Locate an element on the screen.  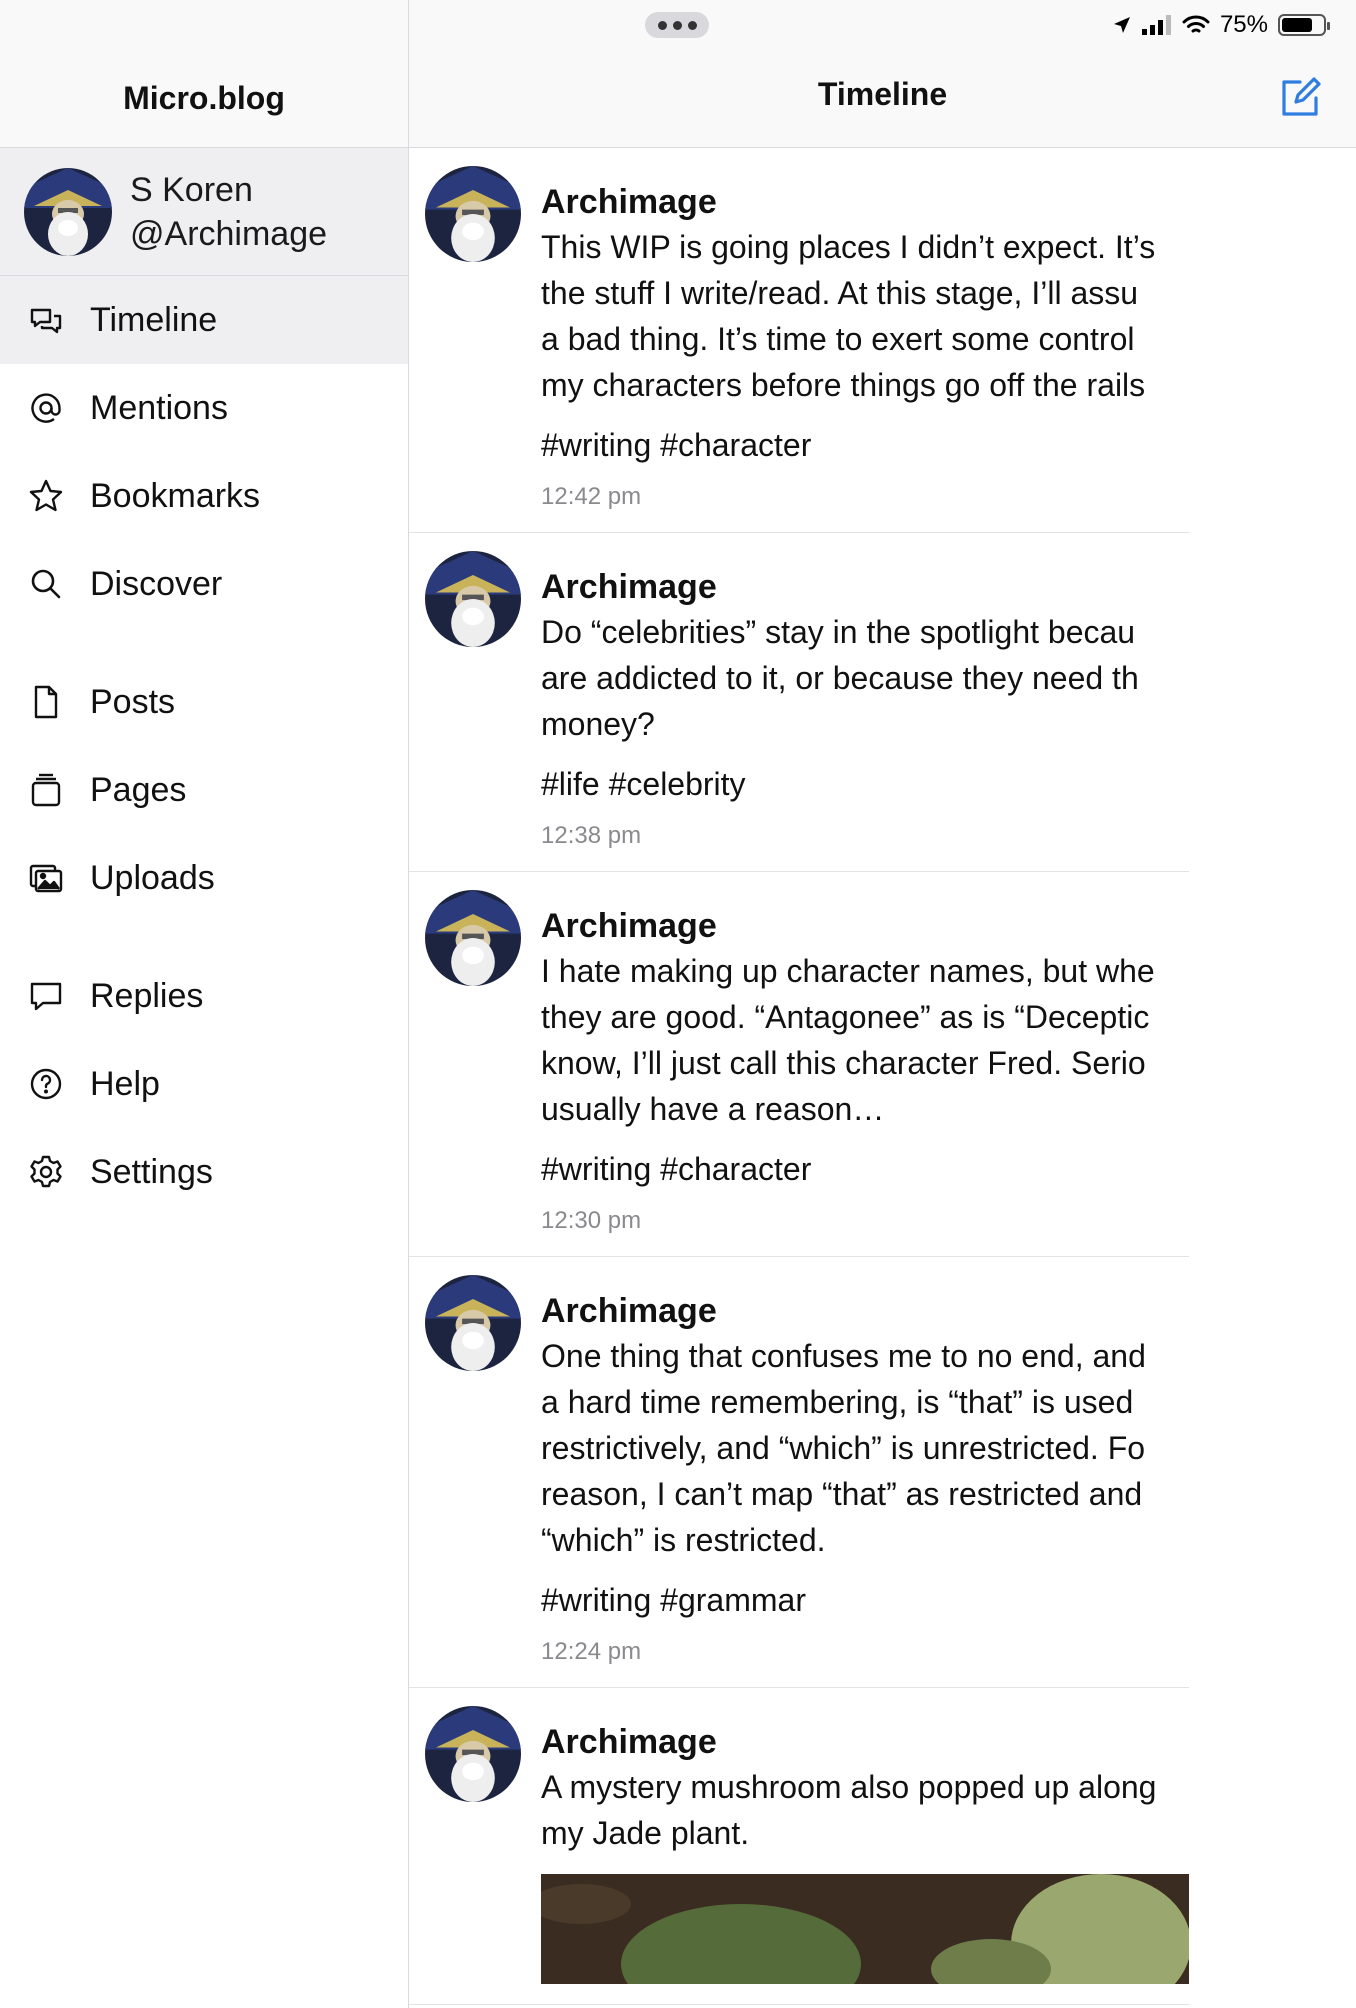
post-timestamp: 12:30 pm is located at coordinates (865, 1221).